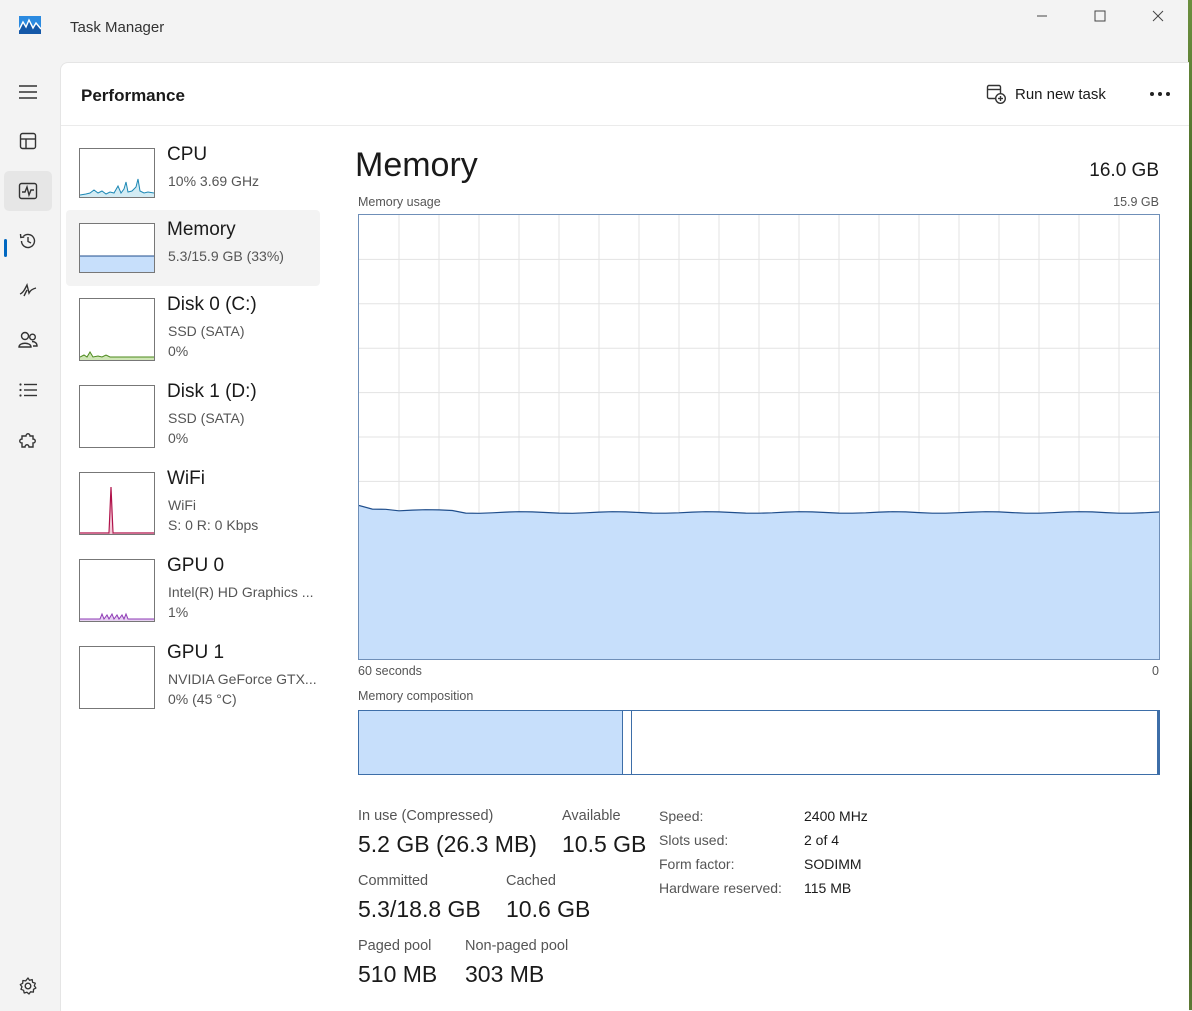 The width and height of the screenshot is (1192, 1011). Describe the element at coordinates (1155, 671) in the screenshot. I see `time-axis-right: 0` at that location.